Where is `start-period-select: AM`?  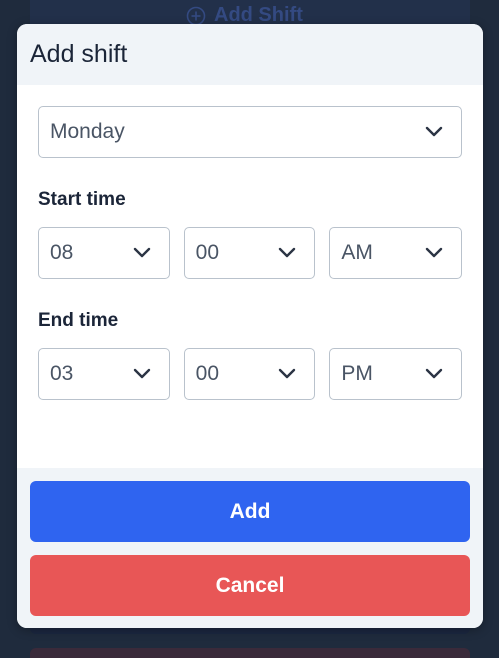 start-period-select: AM is located at coordinates (396, 253).